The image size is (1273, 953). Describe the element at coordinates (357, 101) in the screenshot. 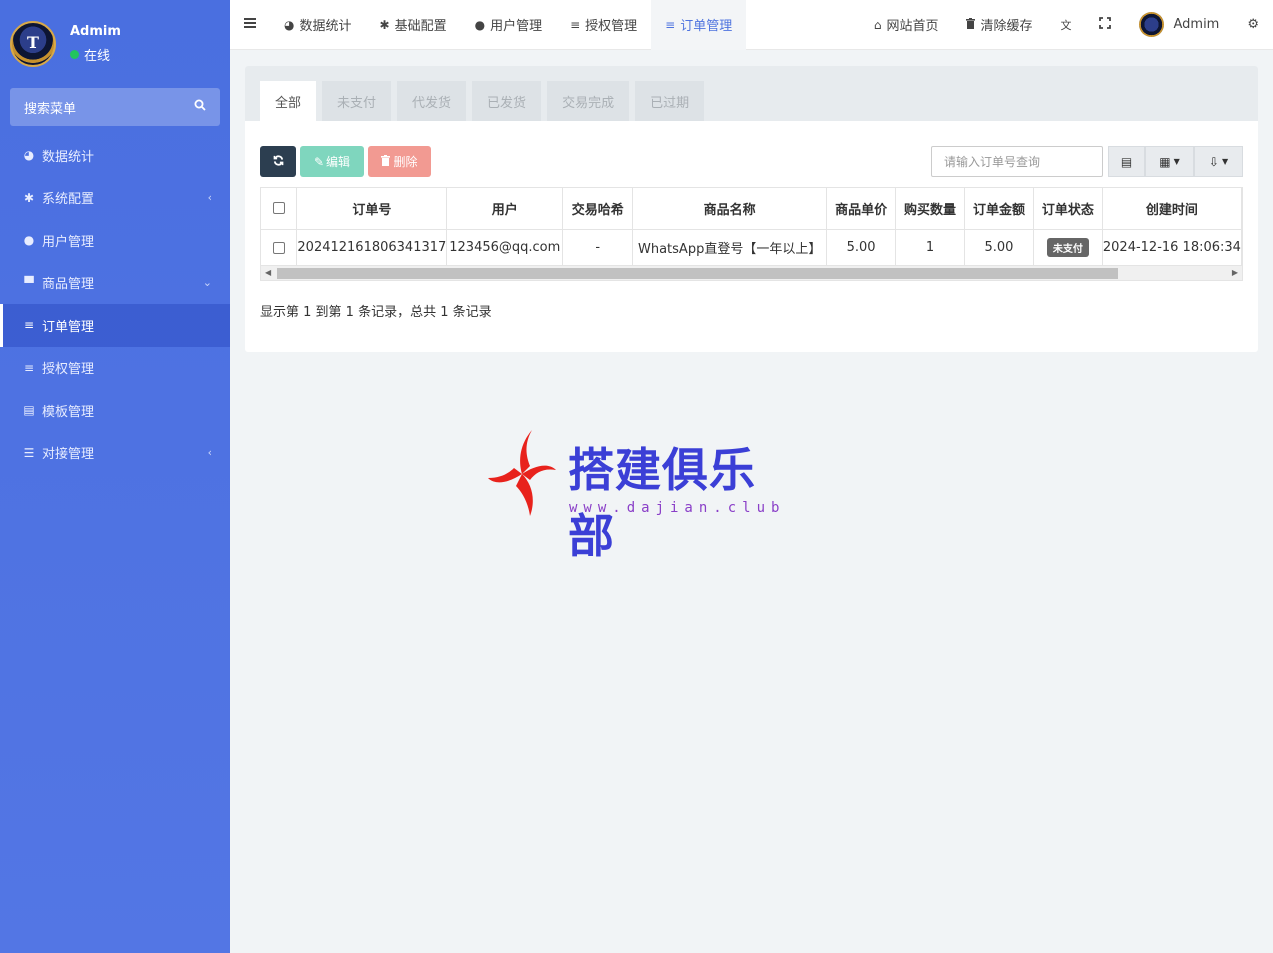

I see `tab-unpaid: 未支付` at that location.